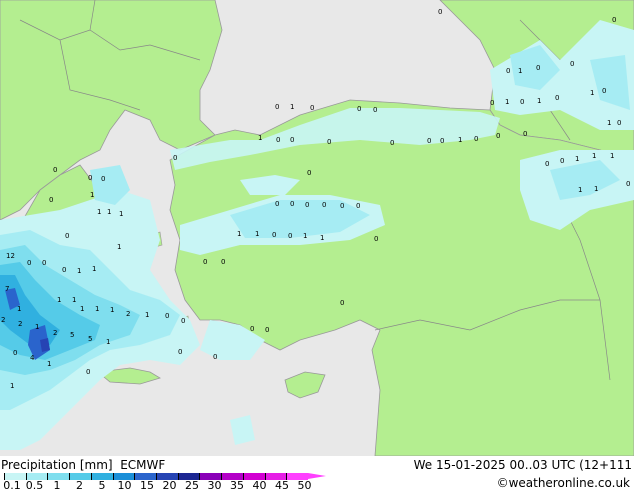  Describe the element at coordinates (259, 485) in the screenshot. I see `color-scale-tick: 40` at that location.